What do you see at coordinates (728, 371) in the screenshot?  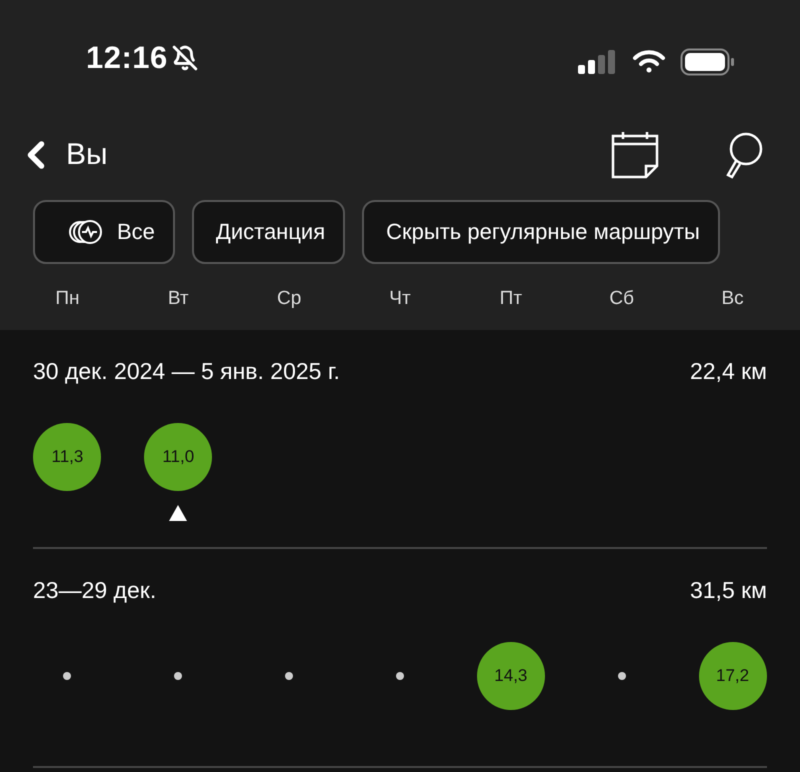 I see `week-total: 22,4 км` at bounding box center [728, 371].